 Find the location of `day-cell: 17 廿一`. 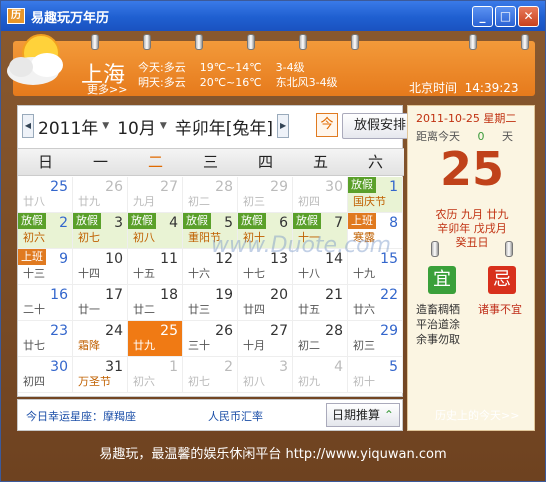

day-cell: 17 廿一 is located at coordinates (100, 303).